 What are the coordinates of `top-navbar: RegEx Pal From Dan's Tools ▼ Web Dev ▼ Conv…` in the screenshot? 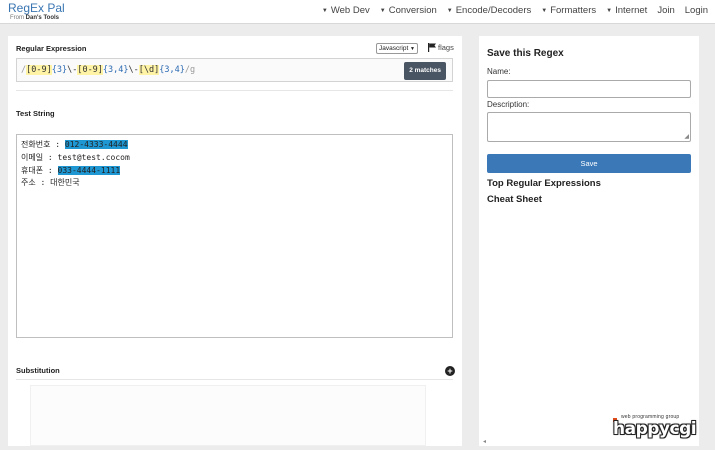 It's located at (357, 12).